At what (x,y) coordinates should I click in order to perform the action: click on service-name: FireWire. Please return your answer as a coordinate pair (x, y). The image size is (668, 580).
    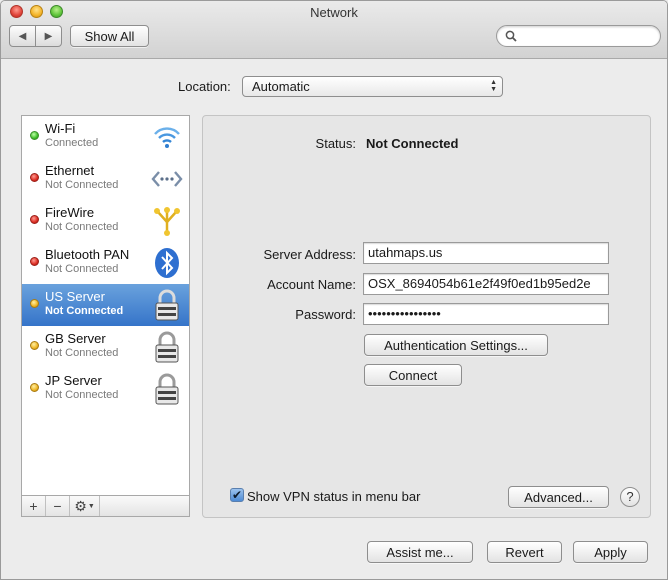
    Looking at the image, I should click on (70, 212).